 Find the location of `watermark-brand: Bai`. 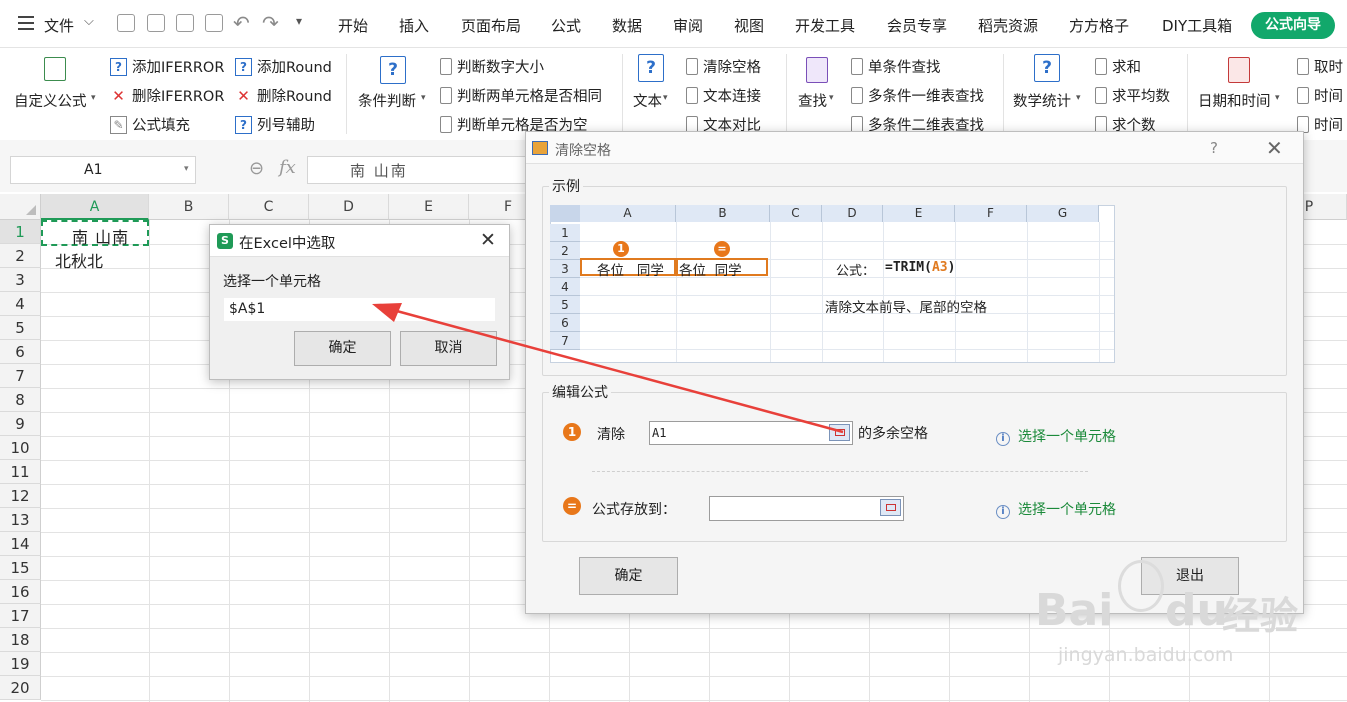

watermark-brand: Bai is located at coordinates (1074, 610).